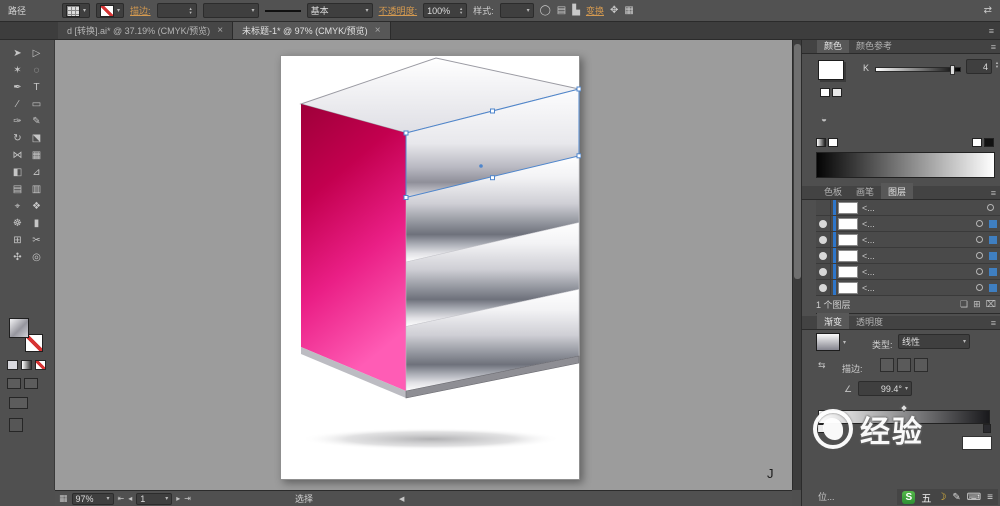  What do you see at coordinates (865, 191) in the screenshot?
I see `tab-brushes: 画笔` at bounding box center [865, 191].